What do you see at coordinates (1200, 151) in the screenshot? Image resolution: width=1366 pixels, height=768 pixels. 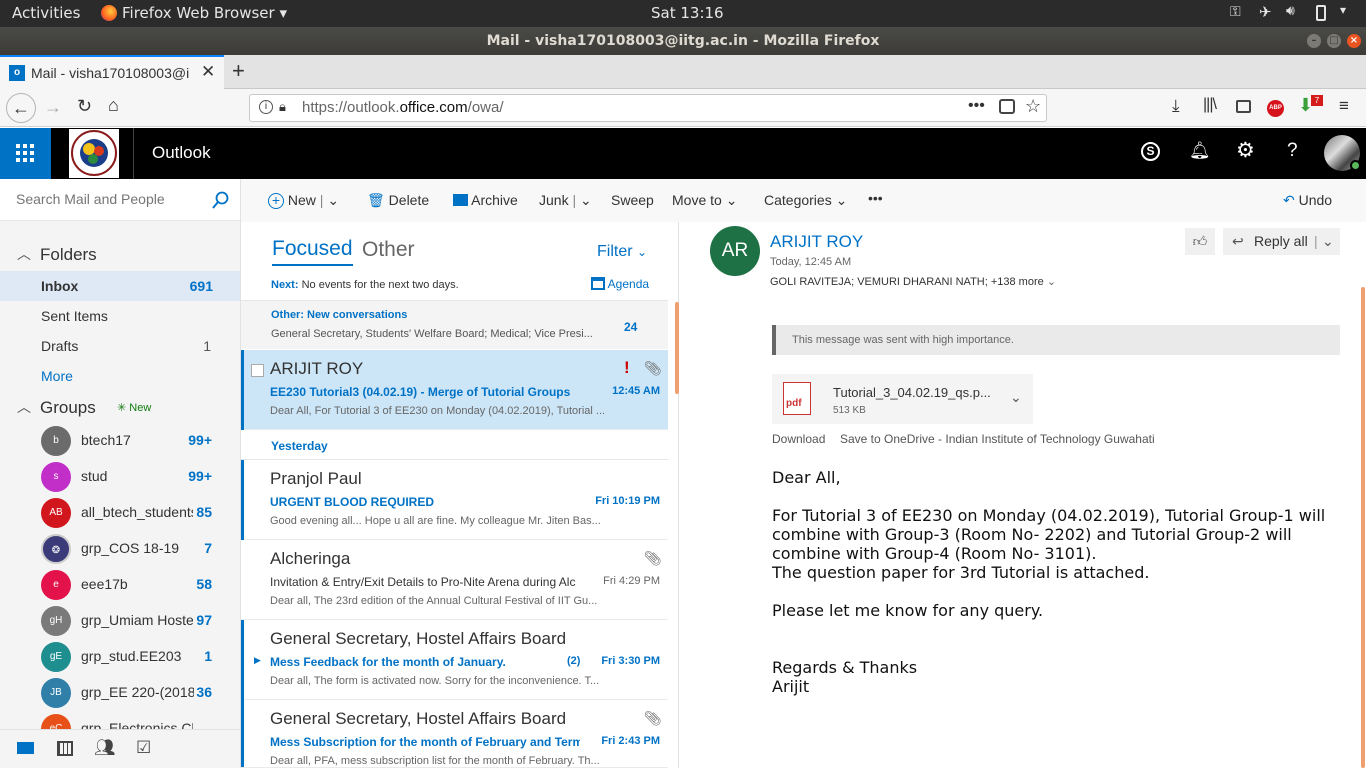 I see `notifications-bell-icon: 🔔︎` at bounding box center [1200, 151].